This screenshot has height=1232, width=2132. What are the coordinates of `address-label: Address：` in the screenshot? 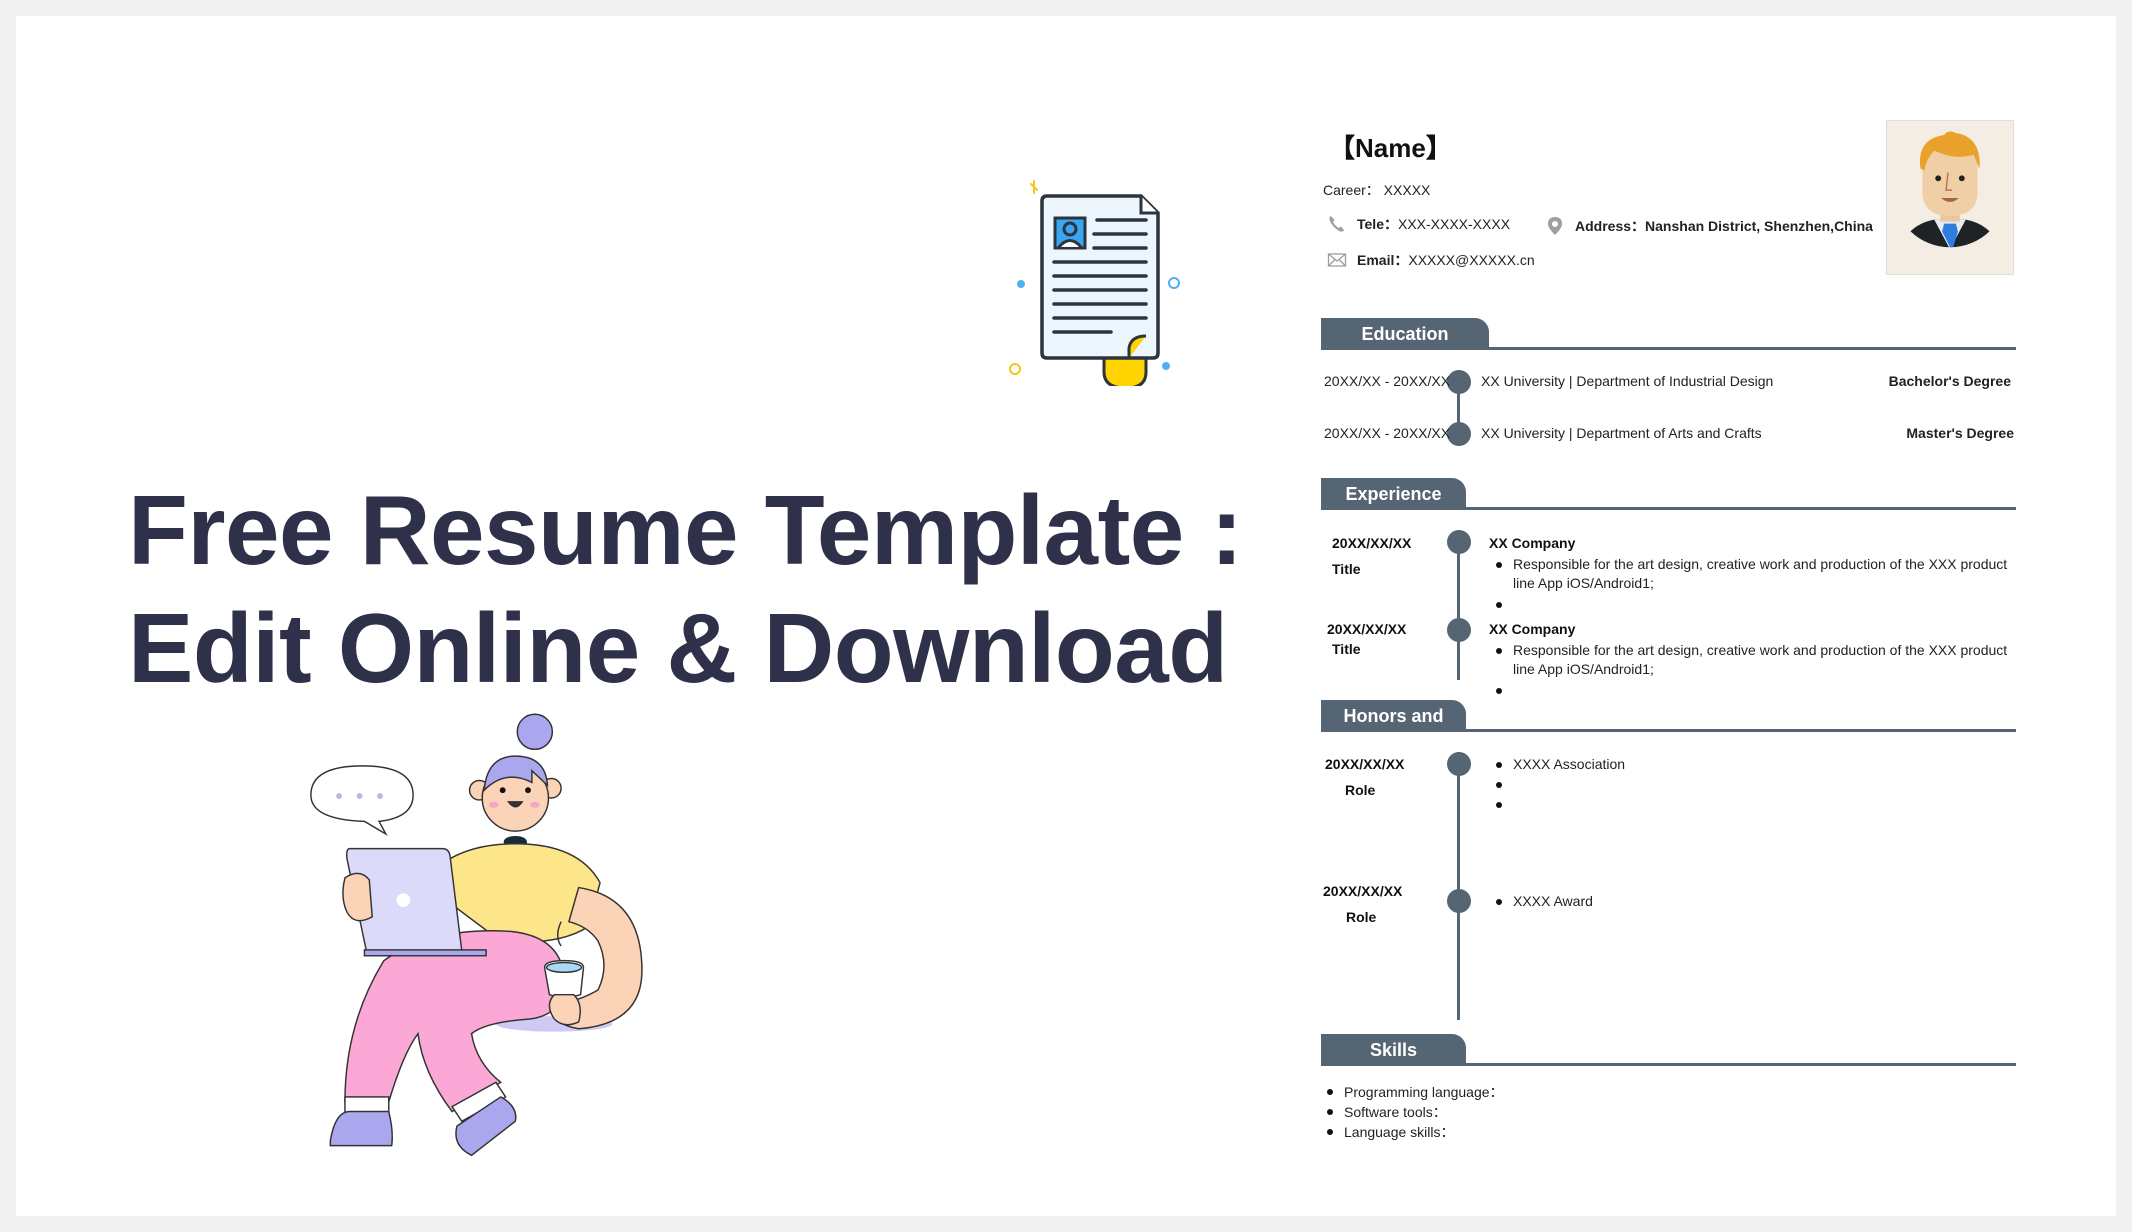 It's located at (1610, 226).